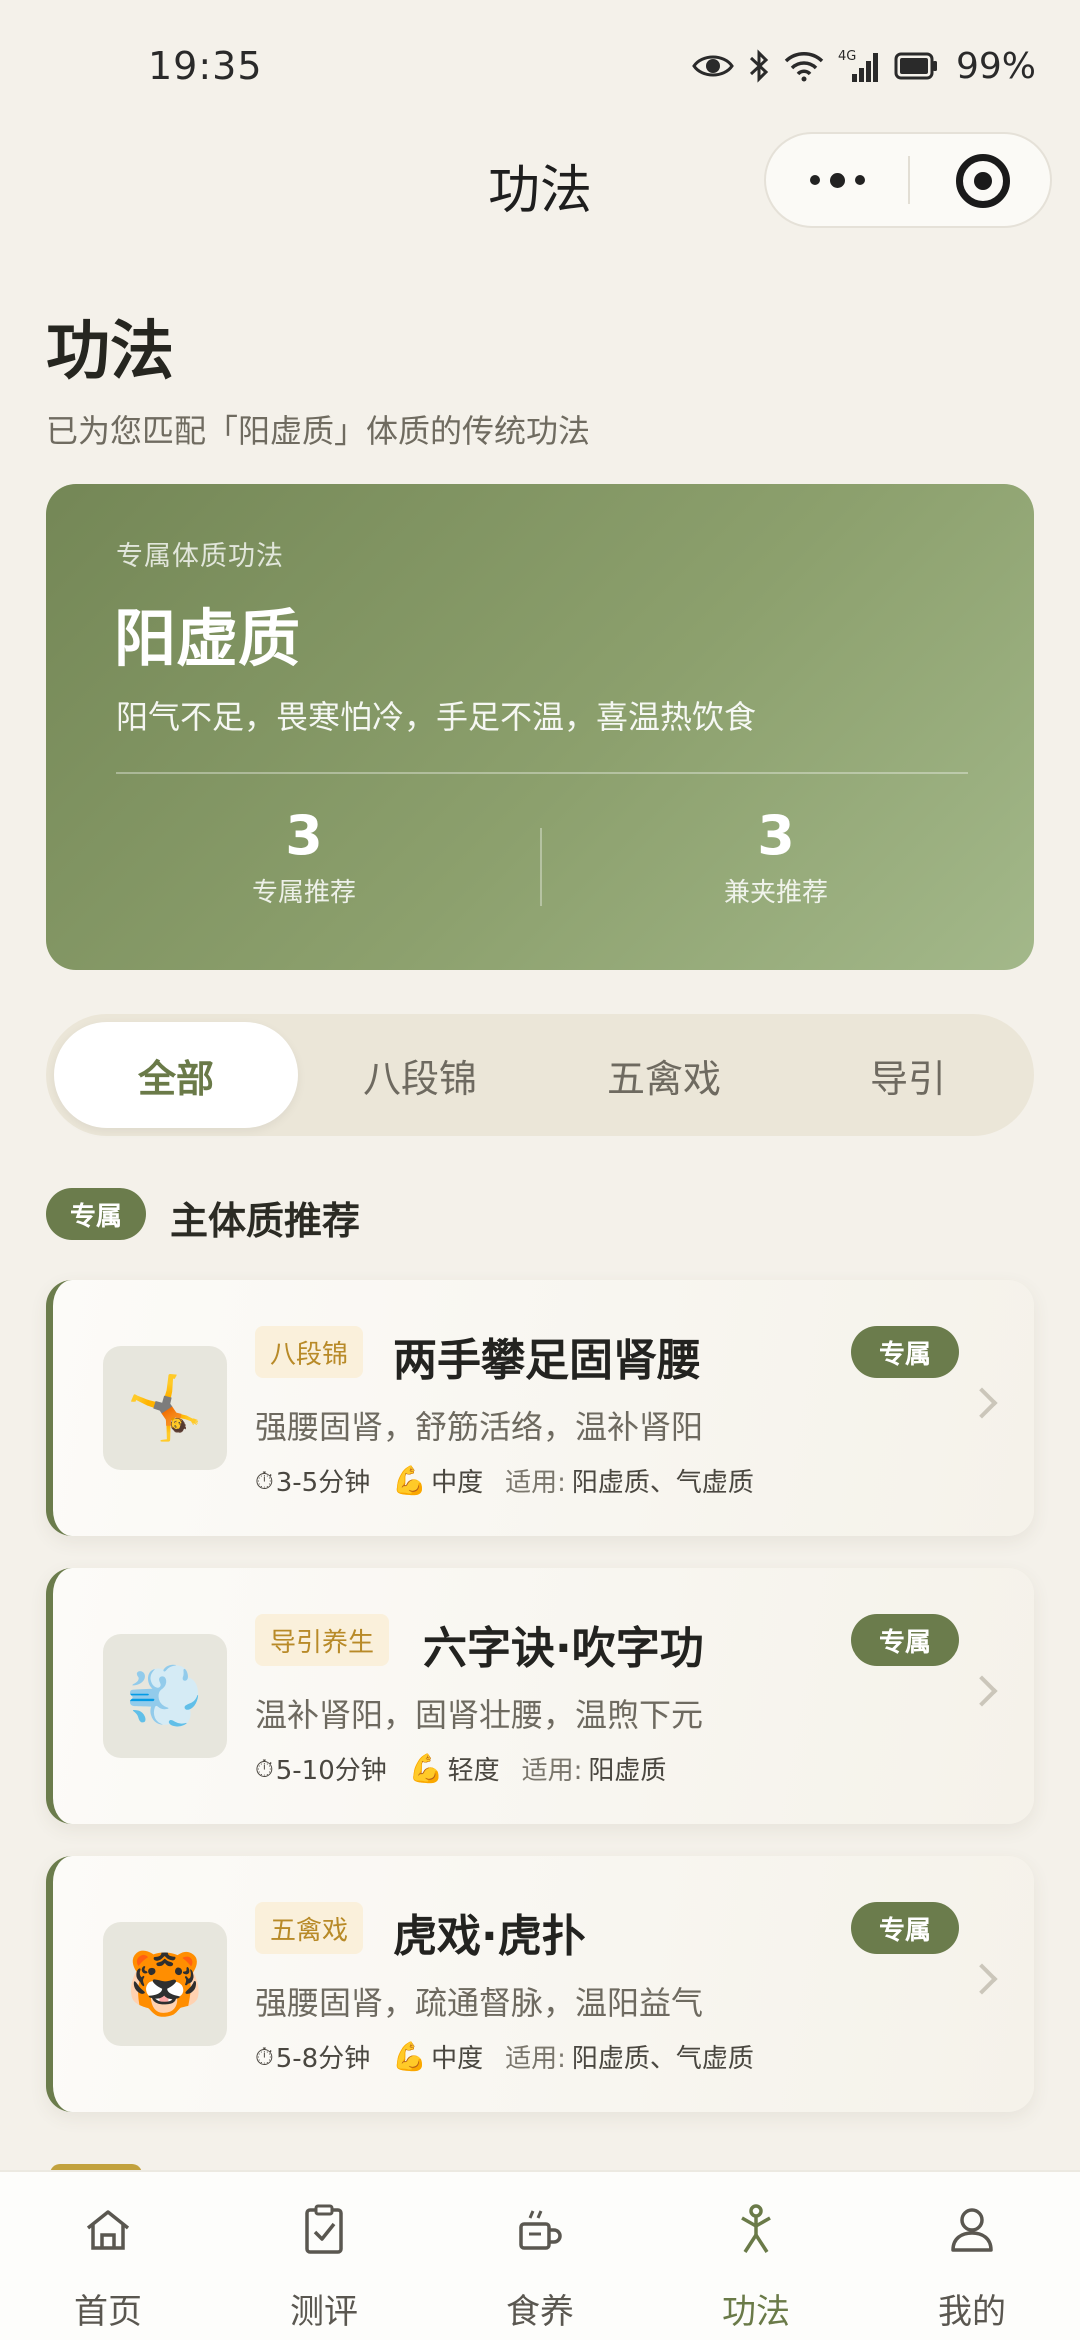  Describe the element at coordinates (165, 1408) in the screenshot. I see `exercise-thumbnail-icon: 🤸` at that location.